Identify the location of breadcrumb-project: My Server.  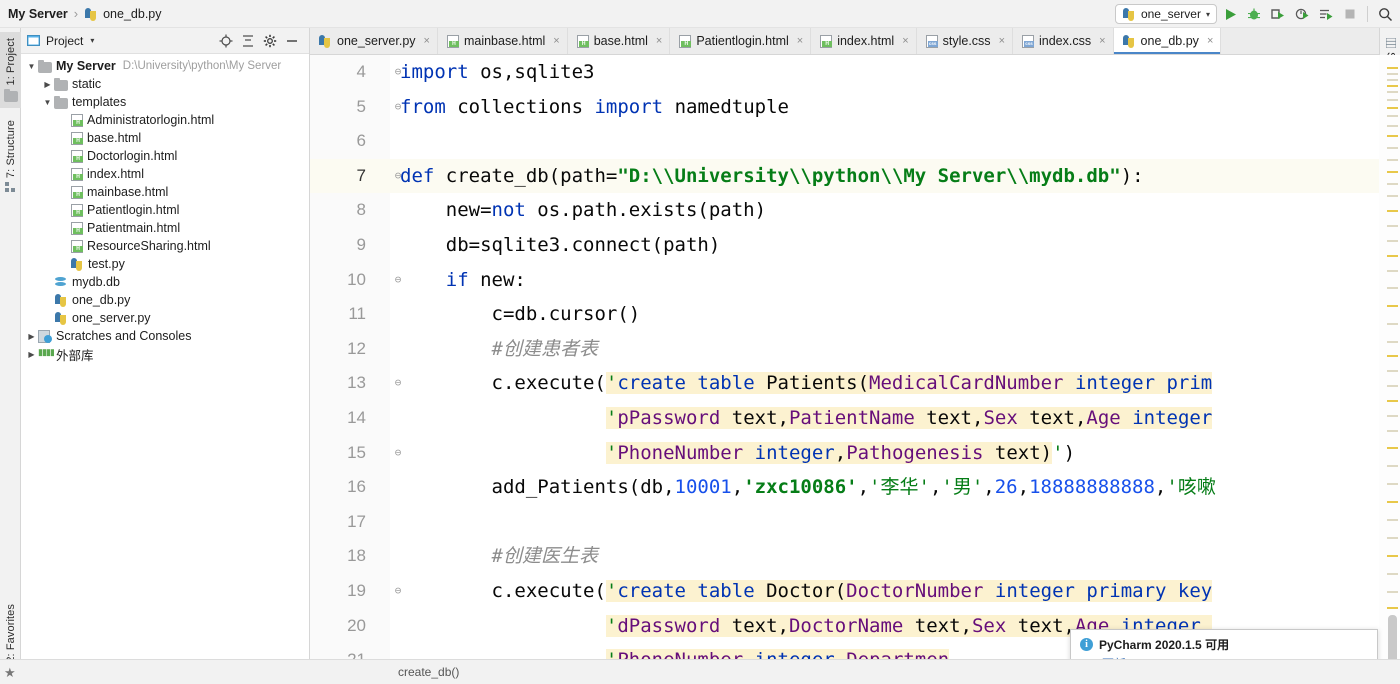
(38, 14).